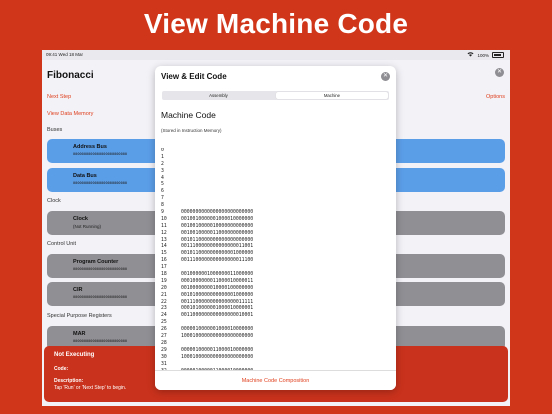 This screenshot has width=552, height=414. I want to click on code-line-number: 31, so click(164, 364).